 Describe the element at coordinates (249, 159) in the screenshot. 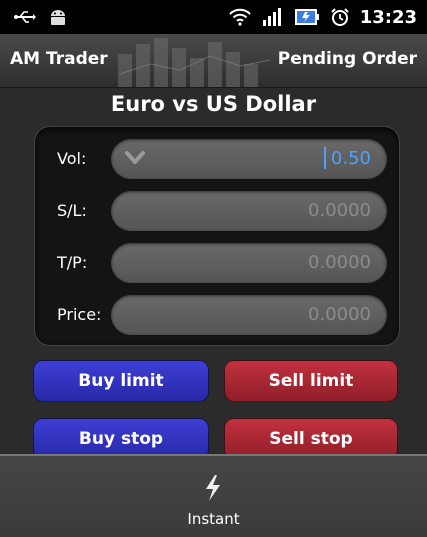

I see `volume-field: 0.50` at that location.